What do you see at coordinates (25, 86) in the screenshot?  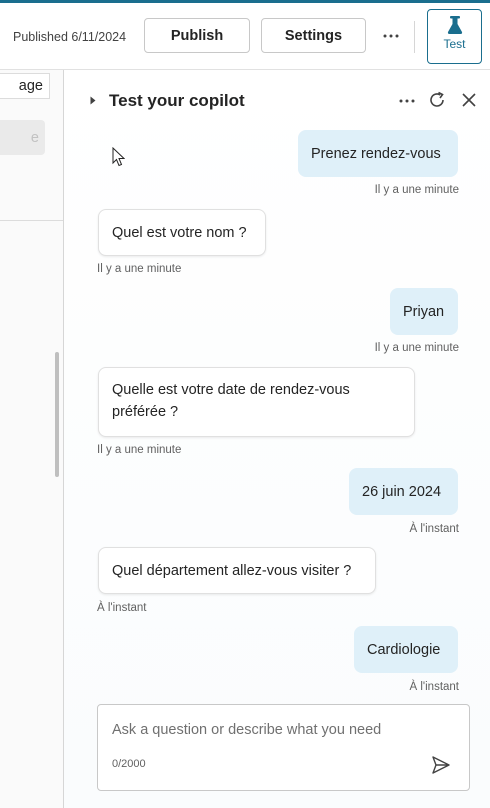 I see `page-name-input: age` at bounding box center [25, 86].